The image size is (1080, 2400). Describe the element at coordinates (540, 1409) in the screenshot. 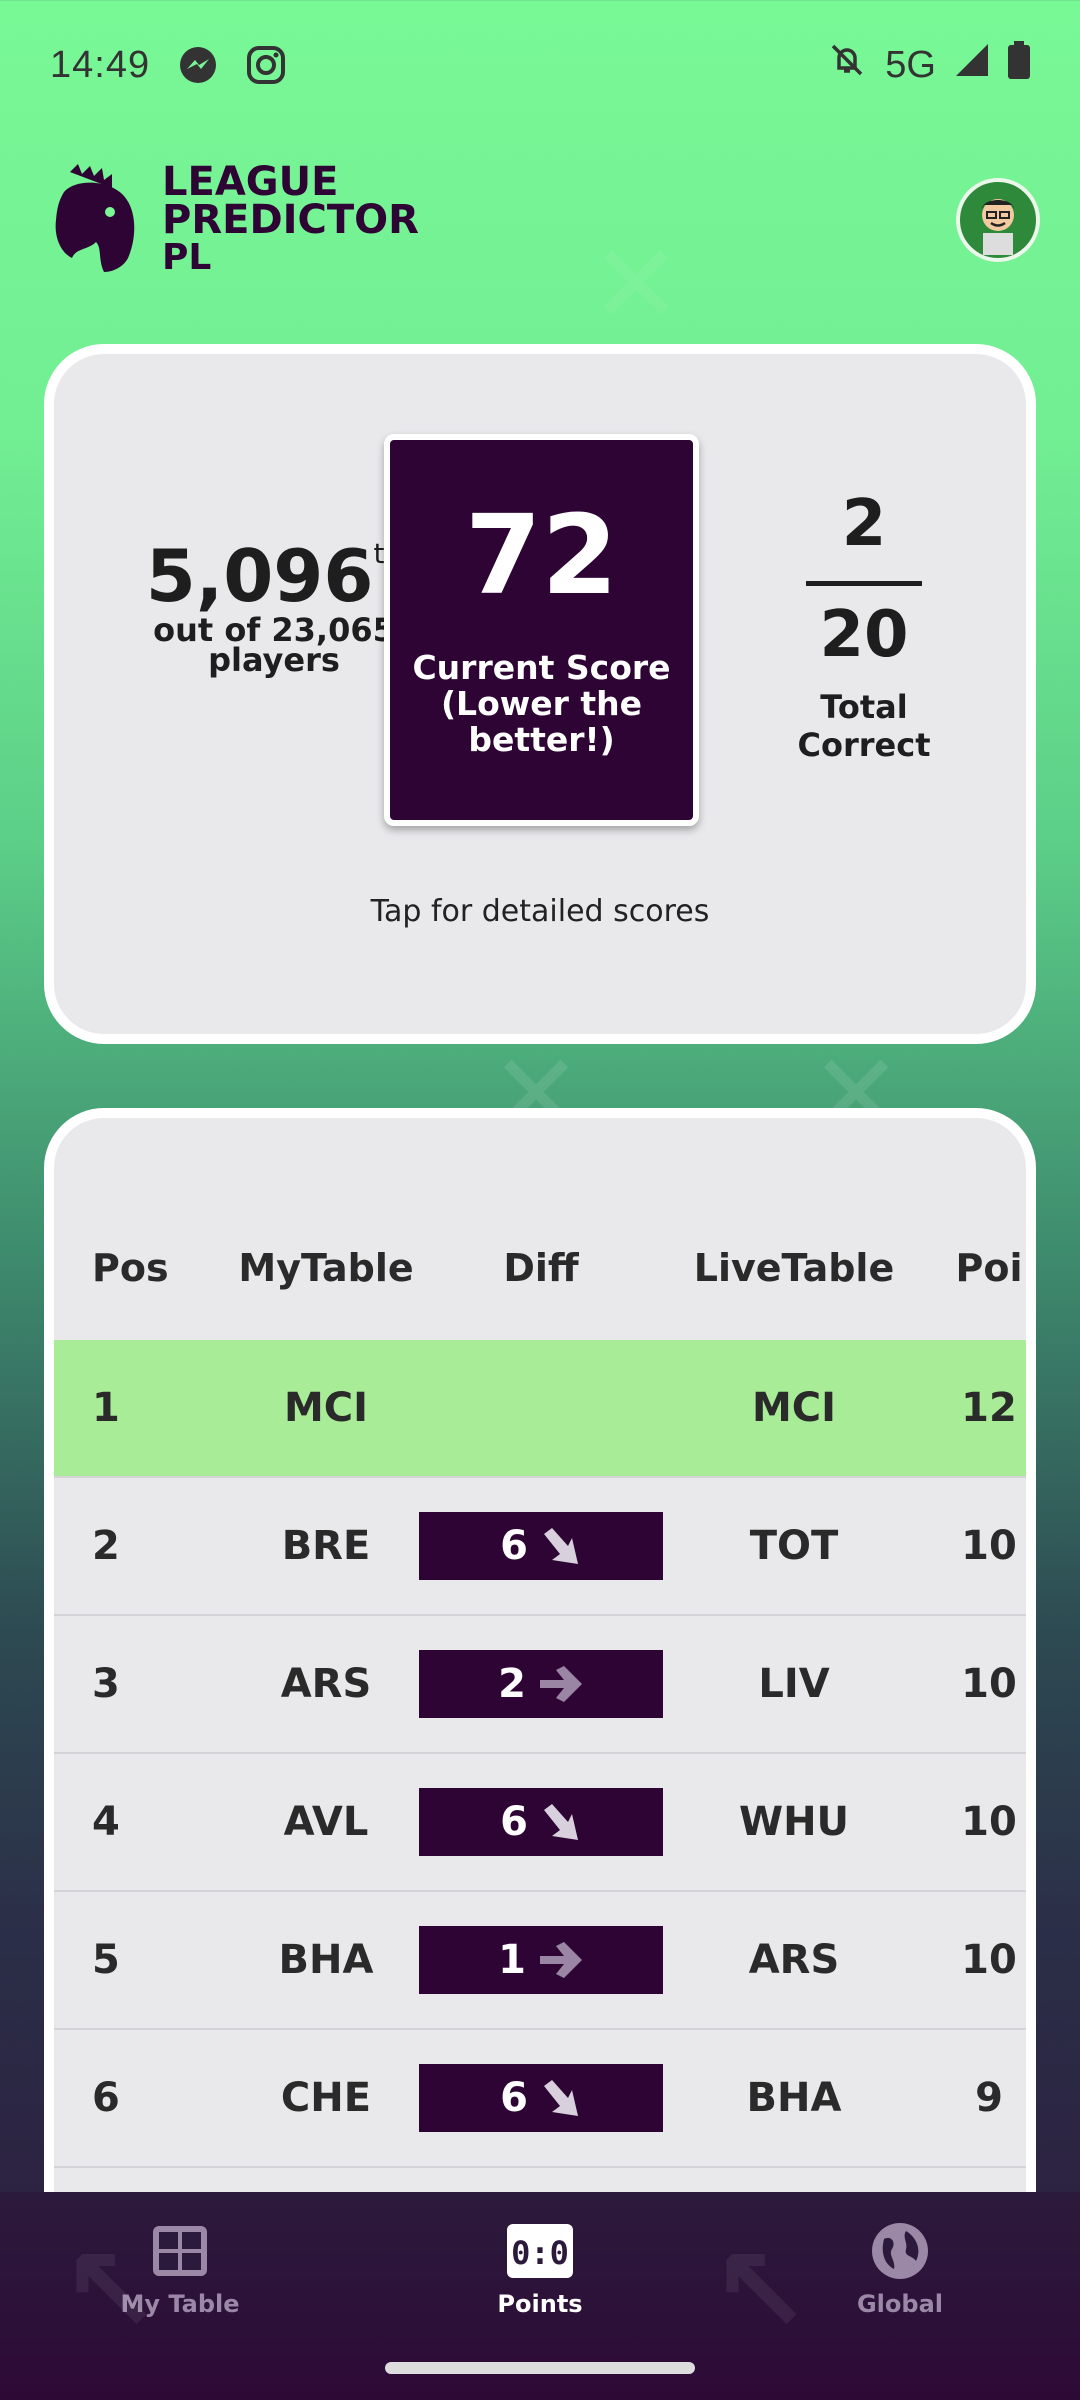

I see `table-row: 1 MCI MCI 12` at that location.